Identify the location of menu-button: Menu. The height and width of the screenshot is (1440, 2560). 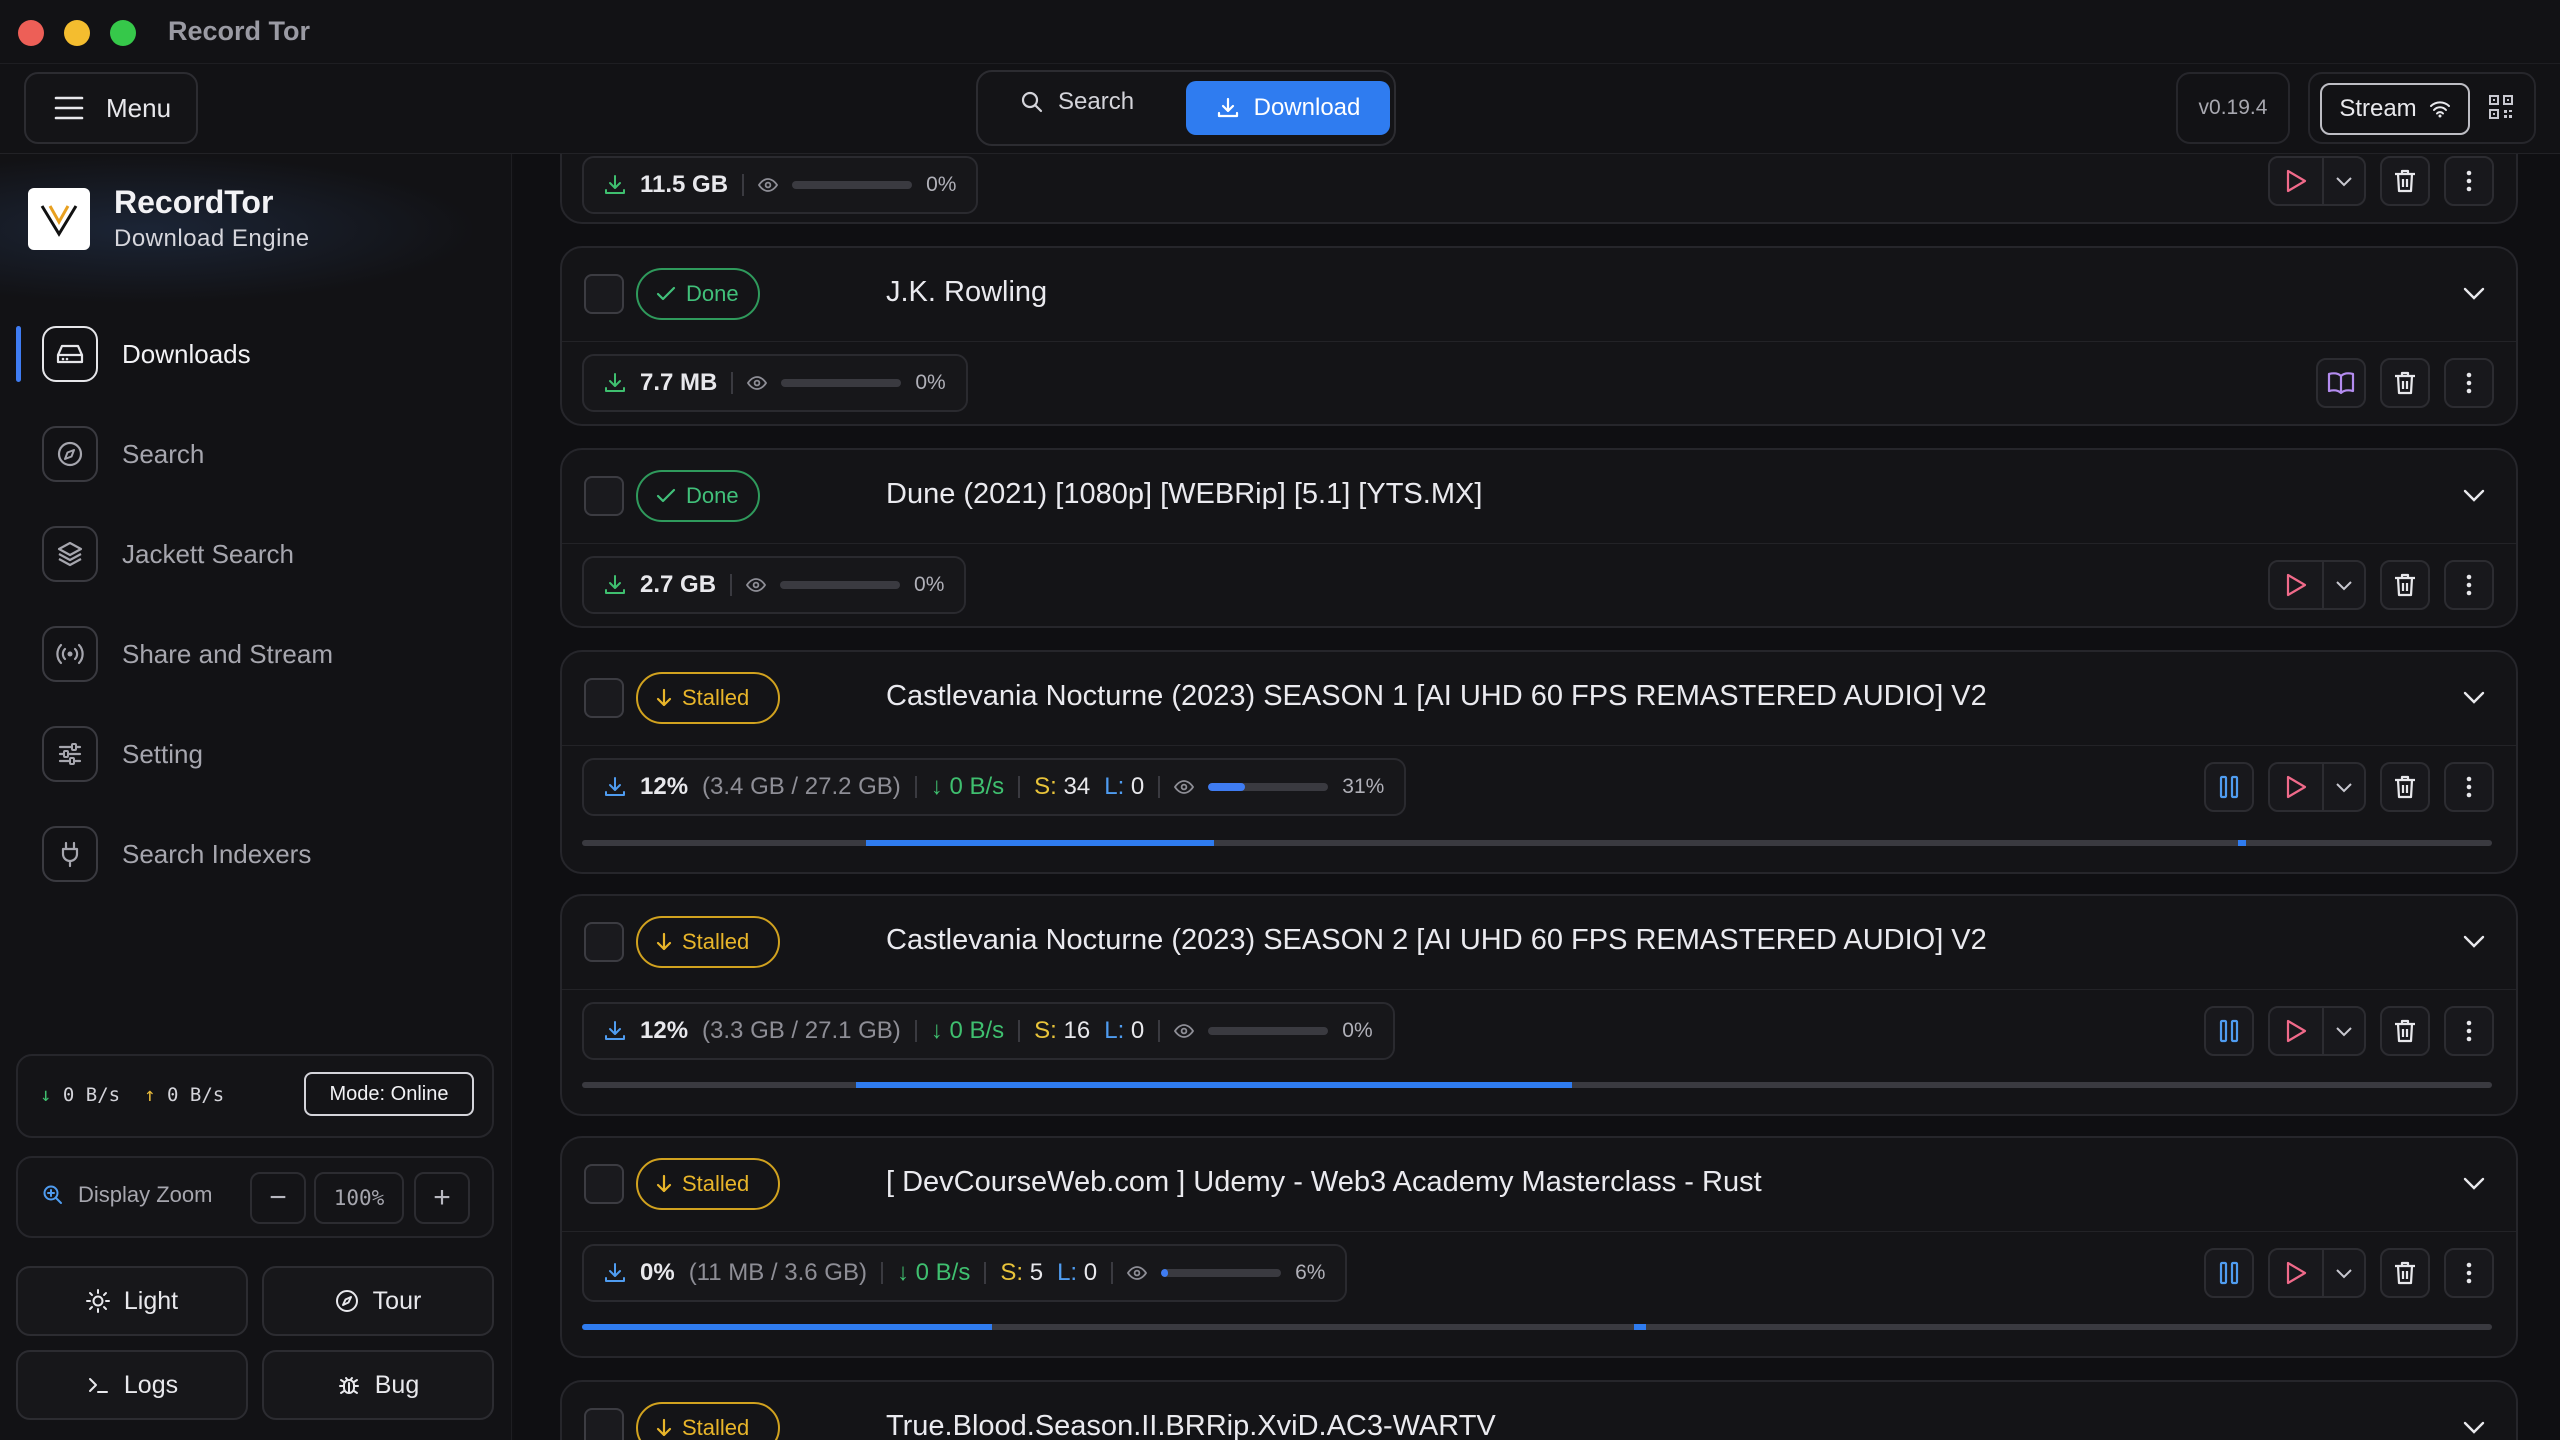
(111, 108).